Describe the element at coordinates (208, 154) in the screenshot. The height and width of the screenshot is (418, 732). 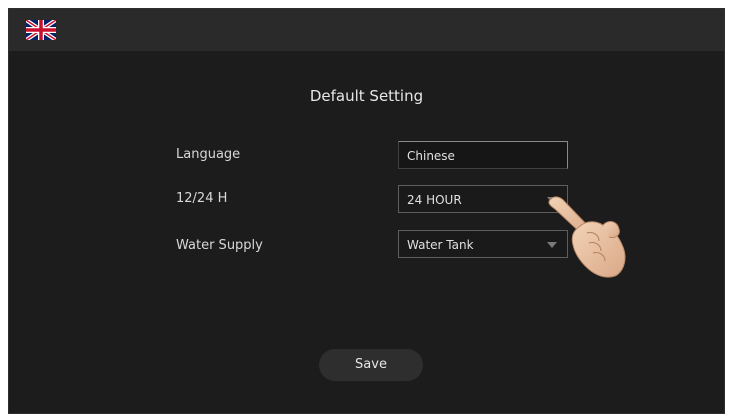
I see `language-label: Language` at that location.